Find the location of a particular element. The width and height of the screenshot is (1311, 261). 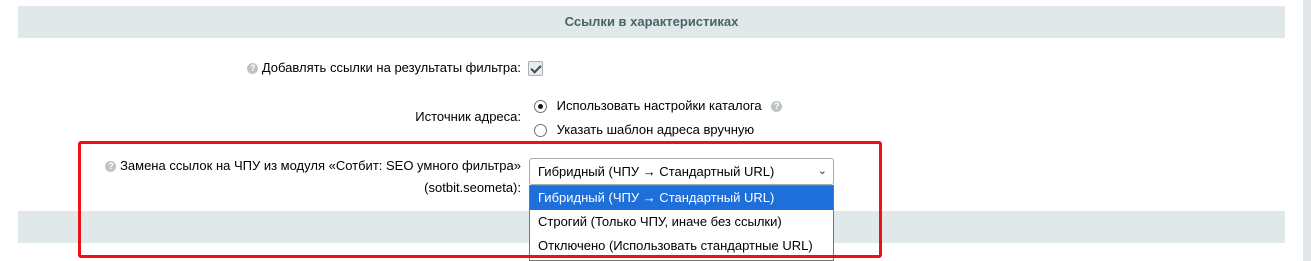

radio-option-manual-template: Указать шаблон адреса вручную is located at coordinates (644, 130).